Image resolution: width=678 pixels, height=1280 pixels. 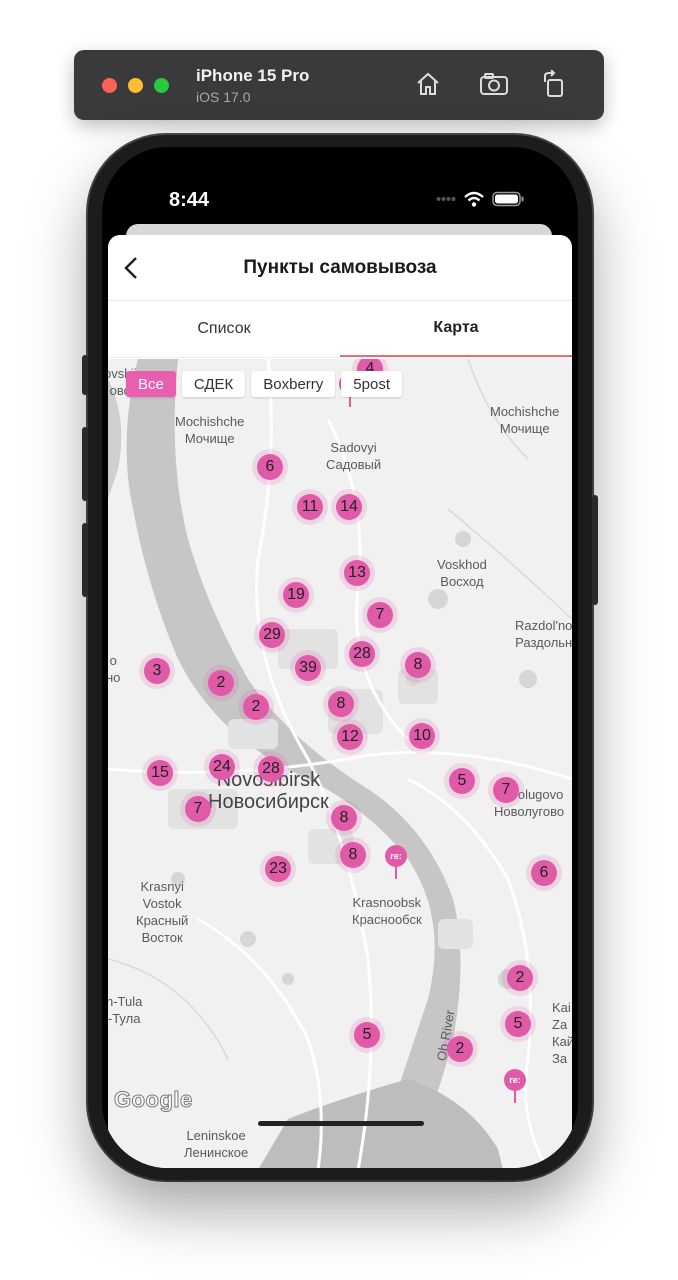 I want to click on camera-icon, so click(x=494, y=84).